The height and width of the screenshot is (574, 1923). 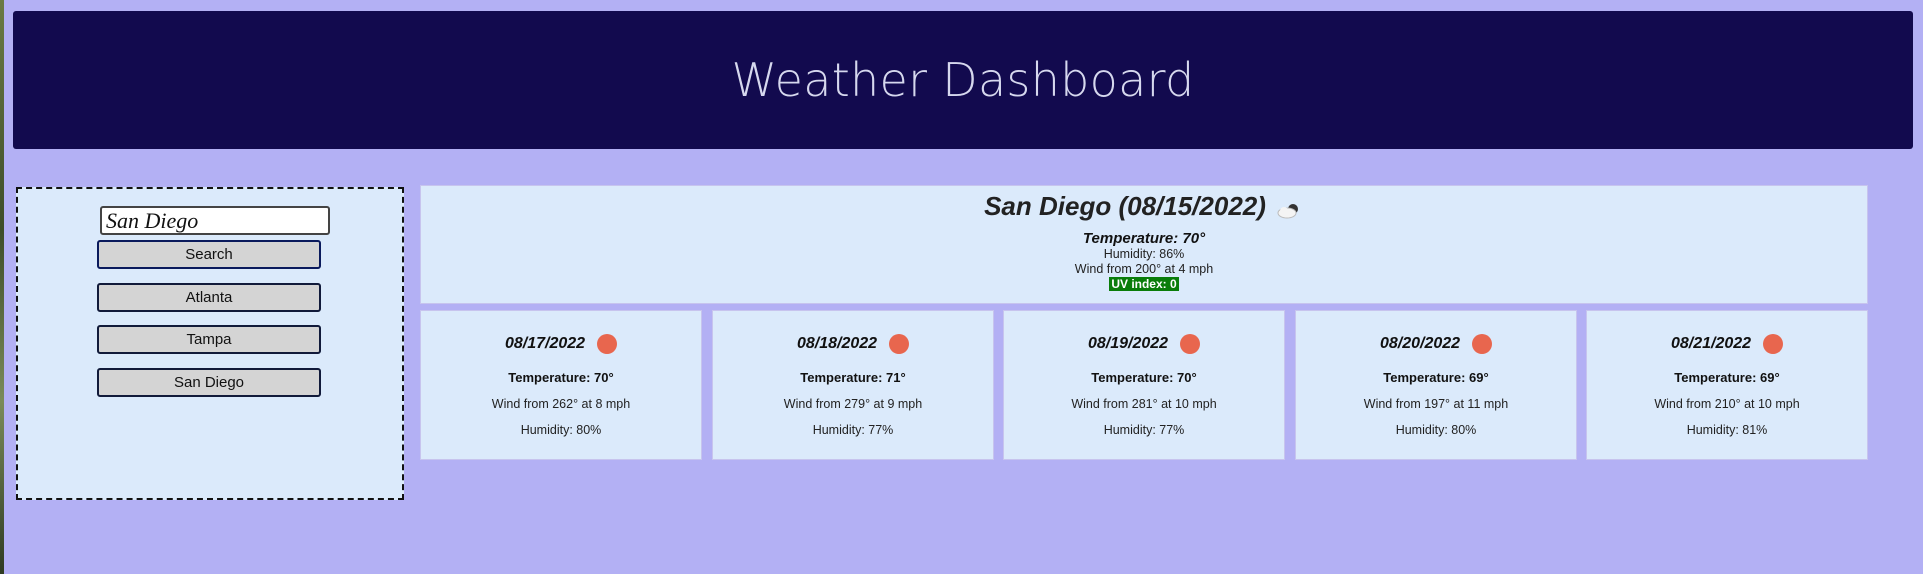 I want to click on partly-cloudy-icon, so click(x=1290, y=207).